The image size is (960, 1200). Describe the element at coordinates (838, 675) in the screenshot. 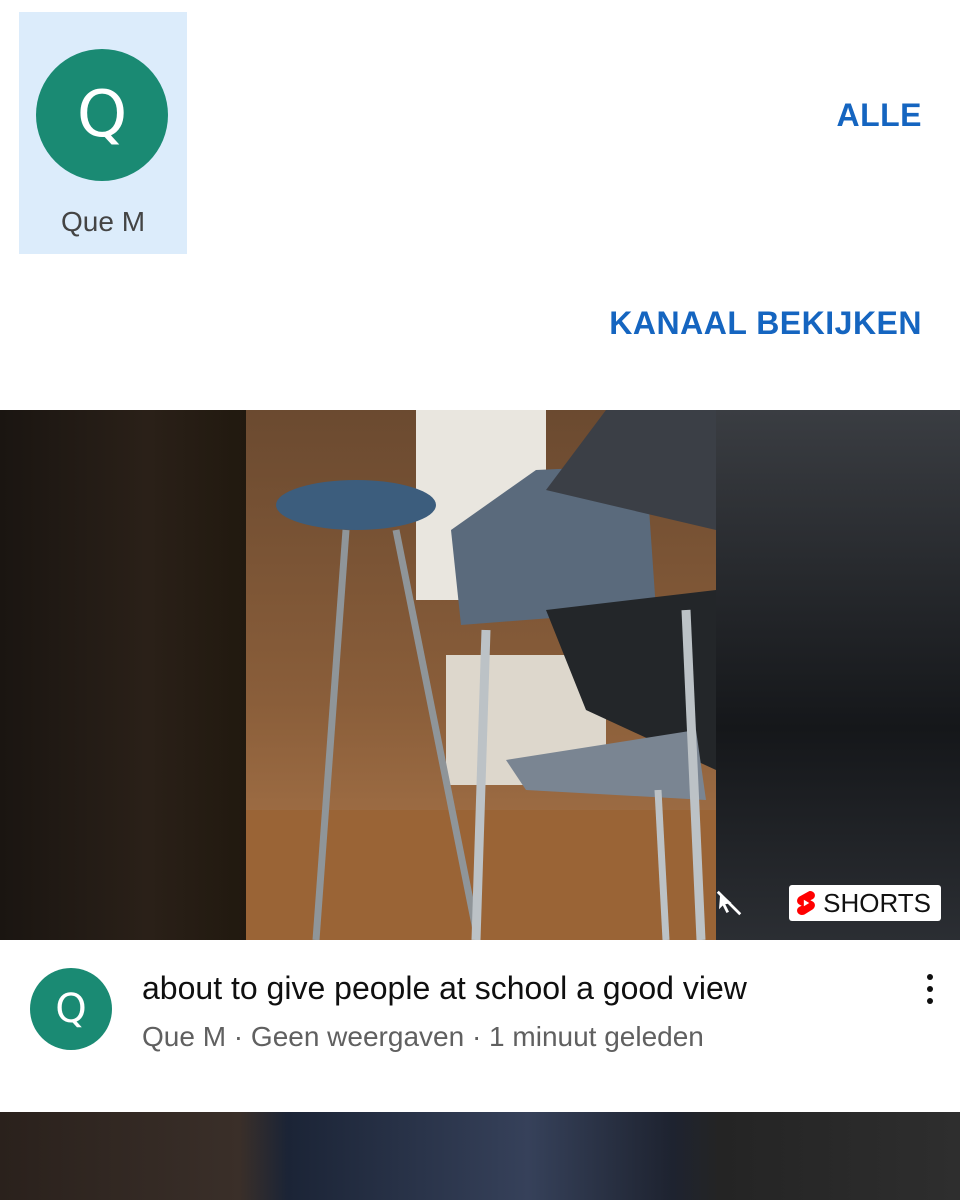

I see `thumbnail-right-panel` at that location.